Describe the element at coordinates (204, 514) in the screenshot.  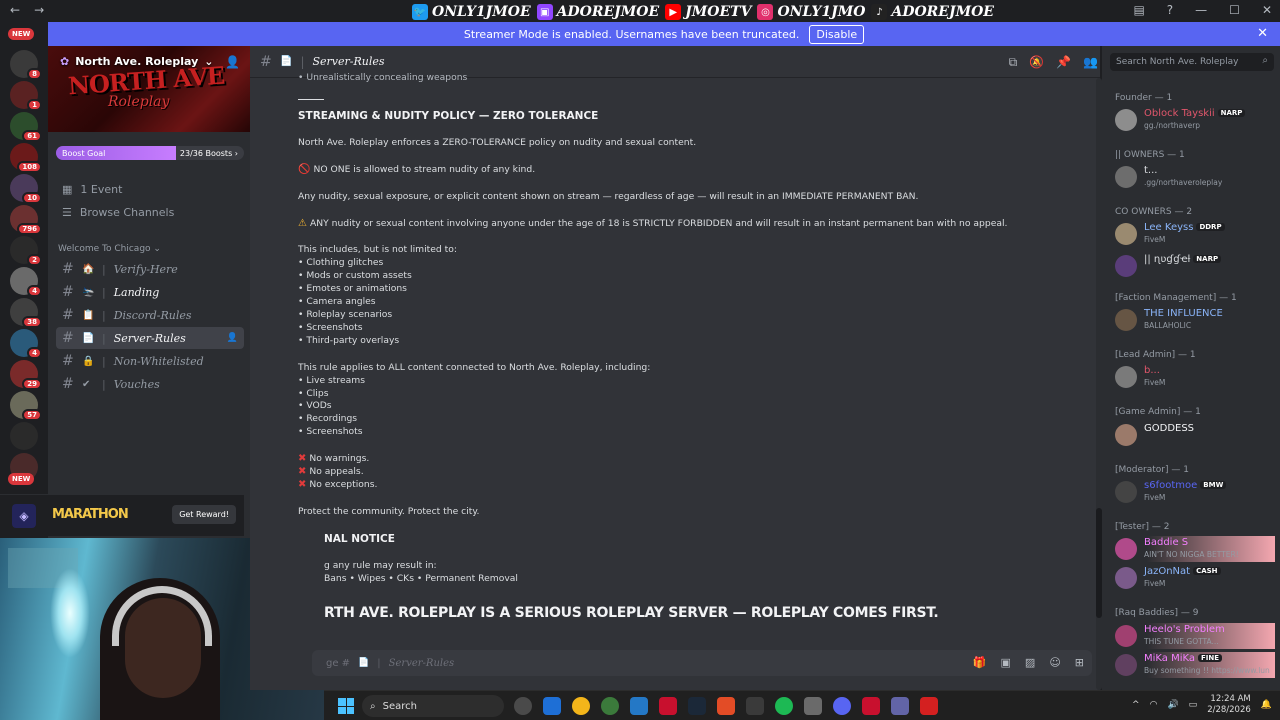
I see `get-reward-button: Get Reward!` at that location.